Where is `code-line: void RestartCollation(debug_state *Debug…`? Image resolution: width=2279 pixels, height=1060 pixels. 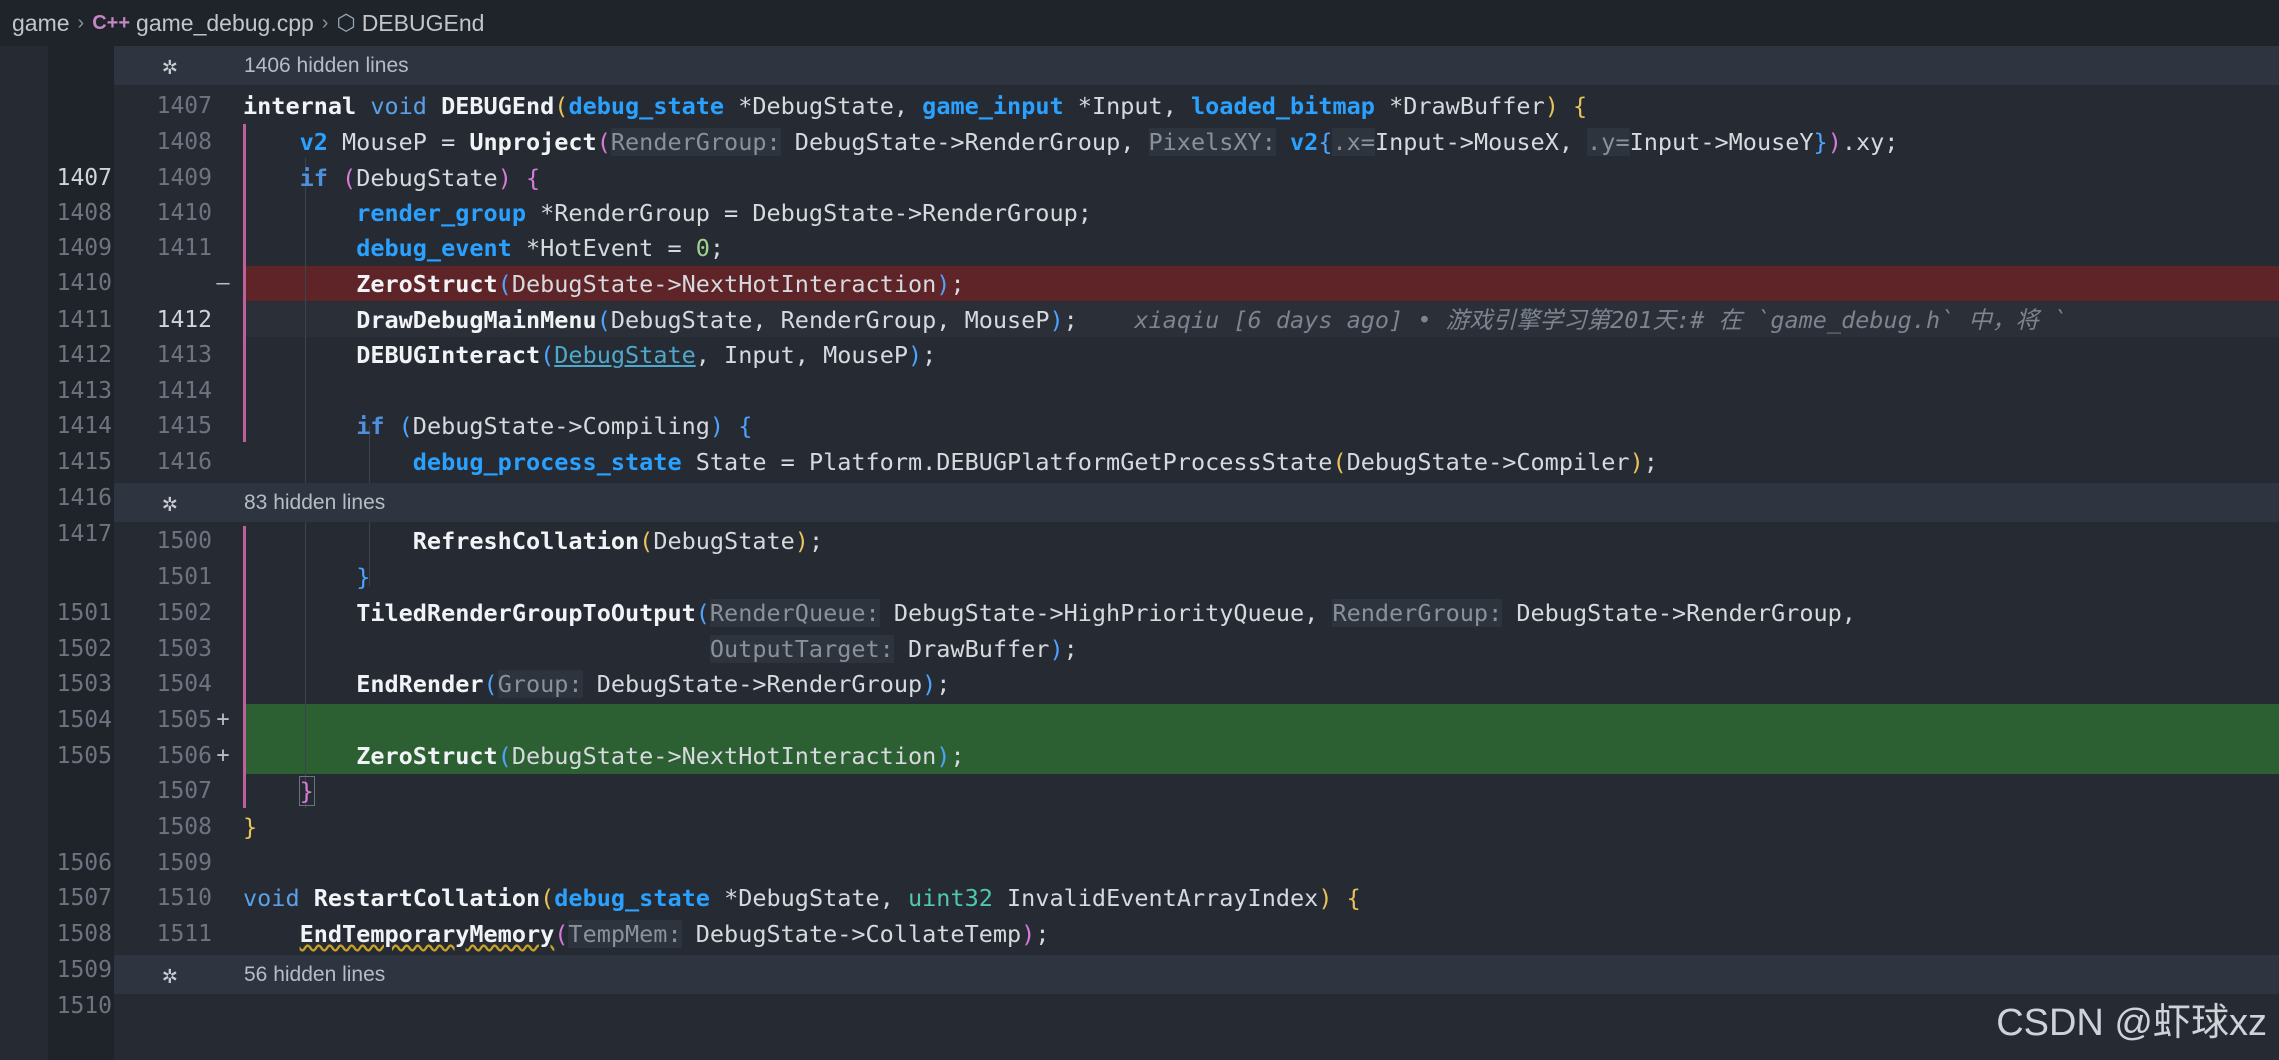 code-line: void RestartCollation(debug_state *Debug… is located at coordinates (802, 898).